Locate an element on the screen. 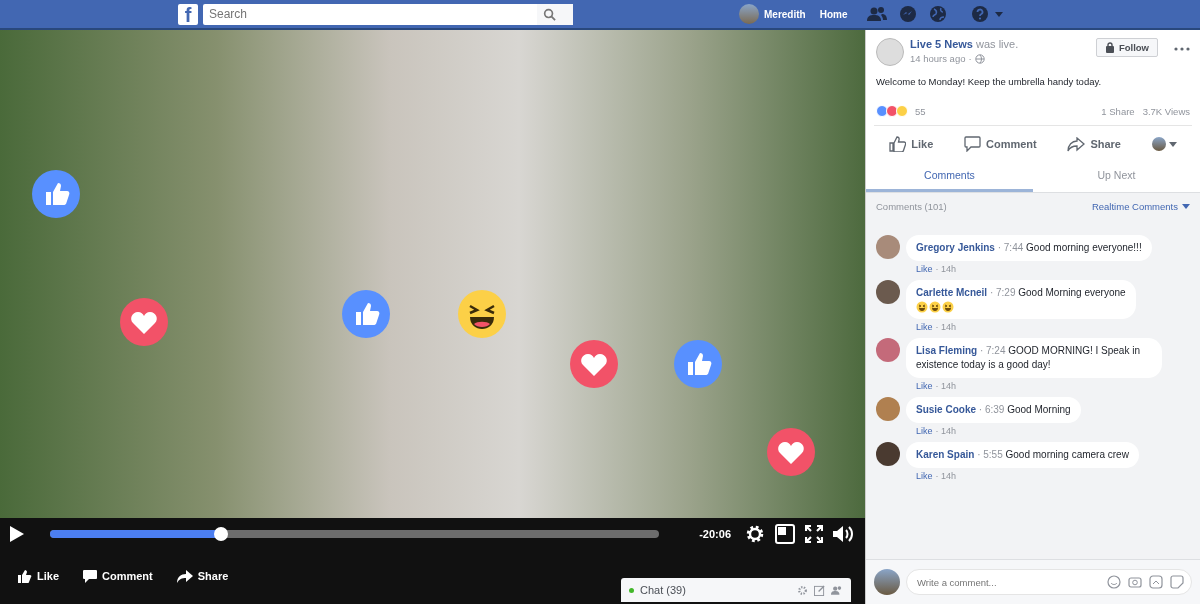 Image resolution: width=1200 pixels, height=604 pixels. comment-text: Susie Cooke · 6:39 Good Morning is located at coordinates (993, 410).